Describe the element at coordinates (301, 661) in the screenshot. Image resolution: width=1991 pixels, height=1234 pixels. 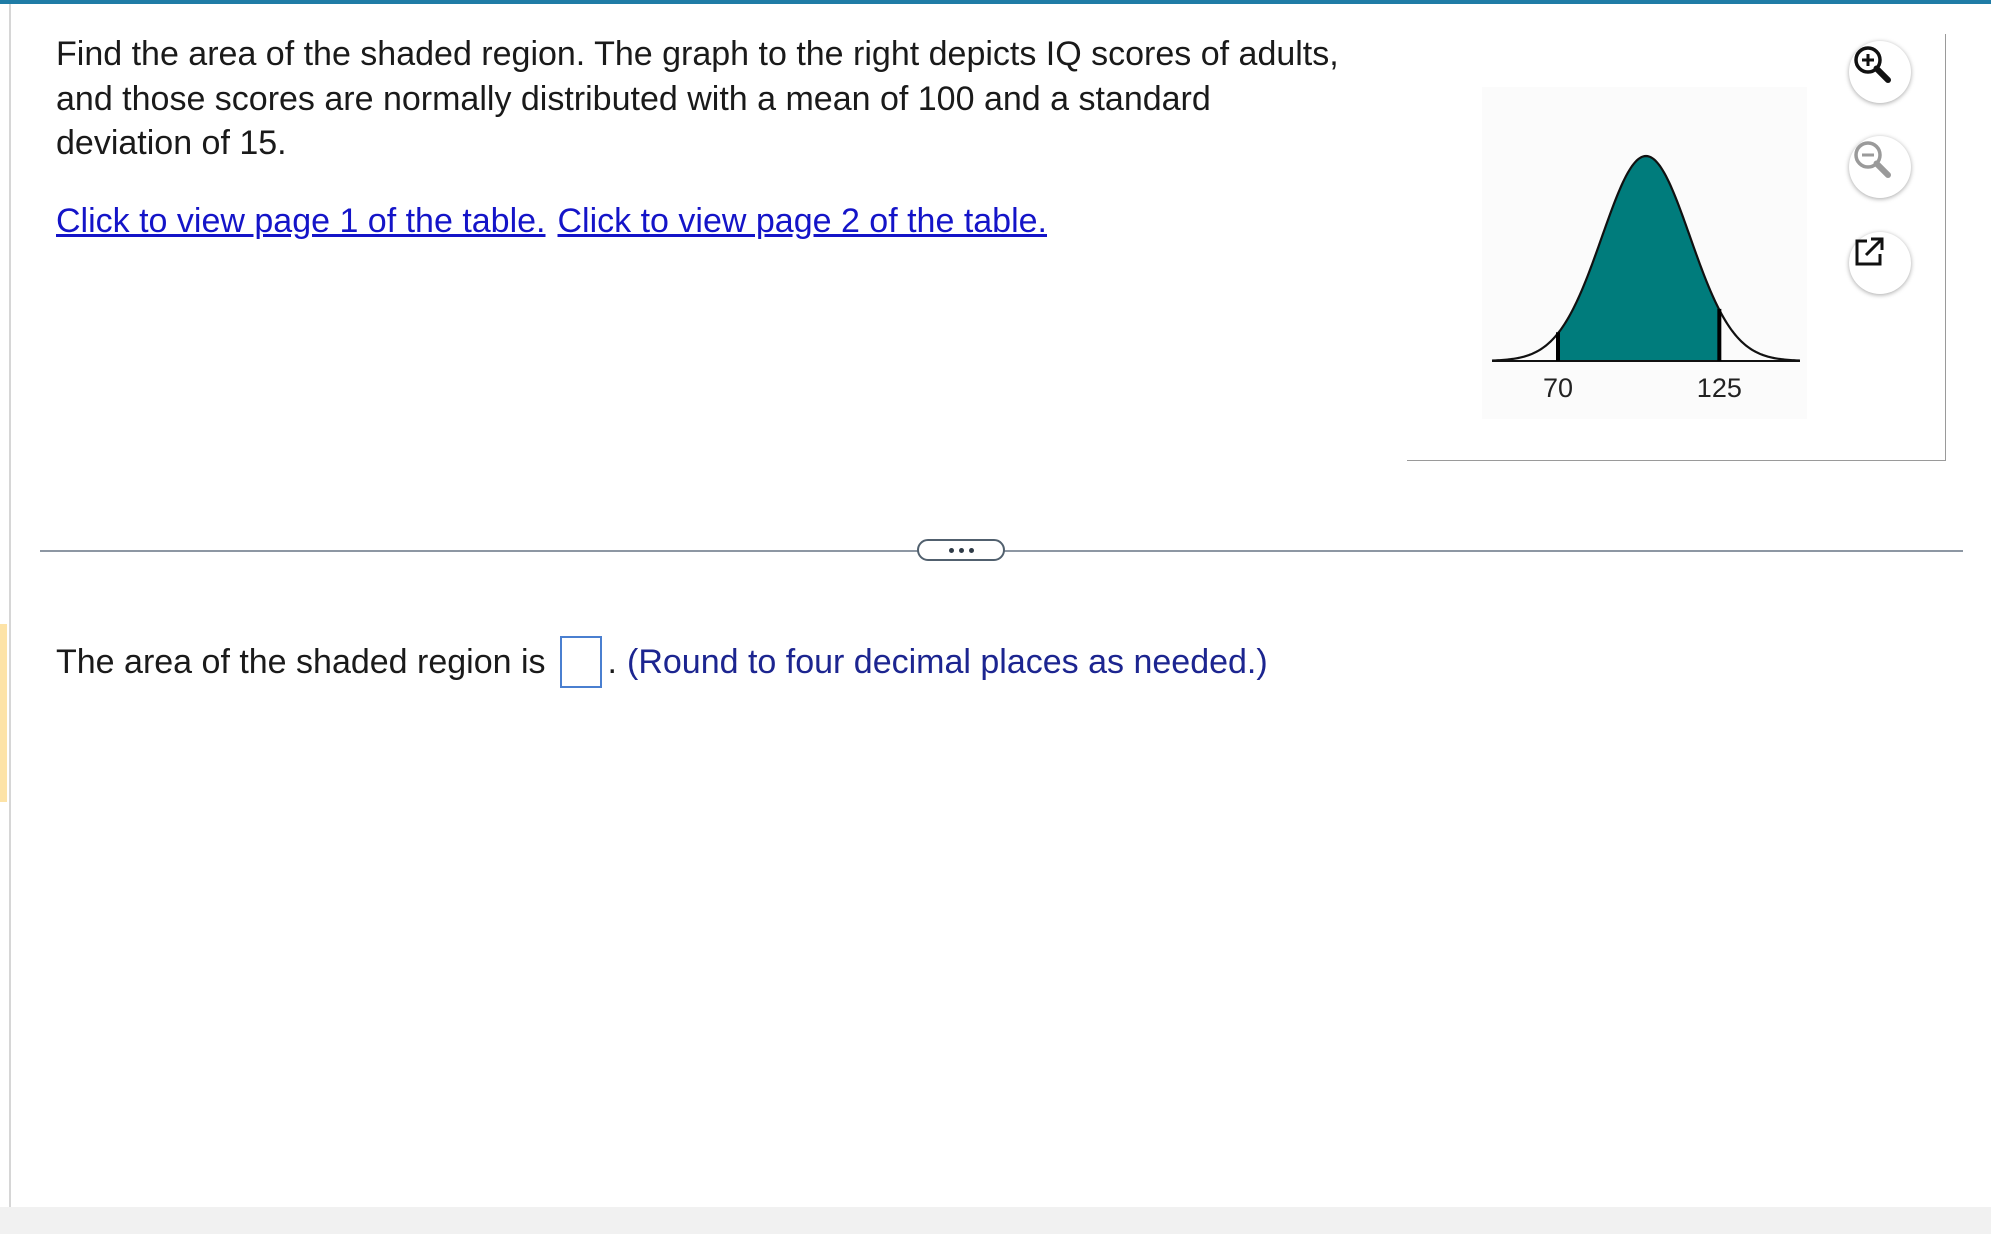
I see `answer-prefix: The area of the shaded region is` at that location.